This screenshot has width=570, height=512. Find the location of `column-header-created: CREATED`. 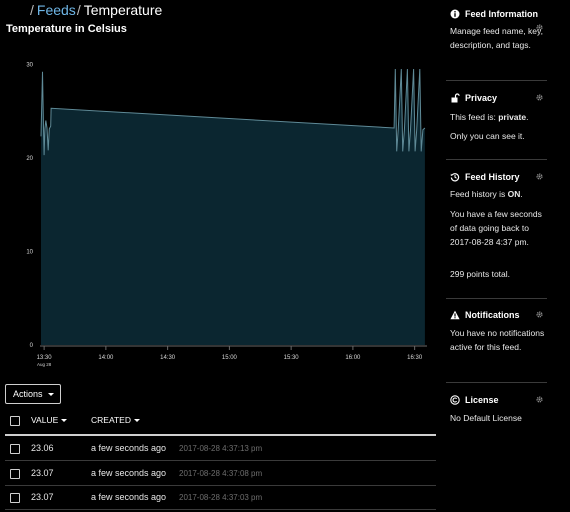

column-header-created: CREATED is located at coordinates (115, 420).